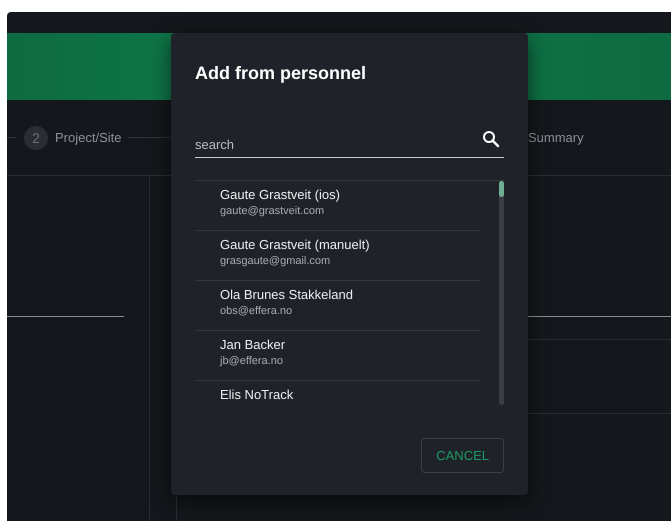 This screenshot has height=521, width=671. What do you see at coordinates (501, 293) in the screenshot?
I see `scrollbar` at bounding box center [501, 293].